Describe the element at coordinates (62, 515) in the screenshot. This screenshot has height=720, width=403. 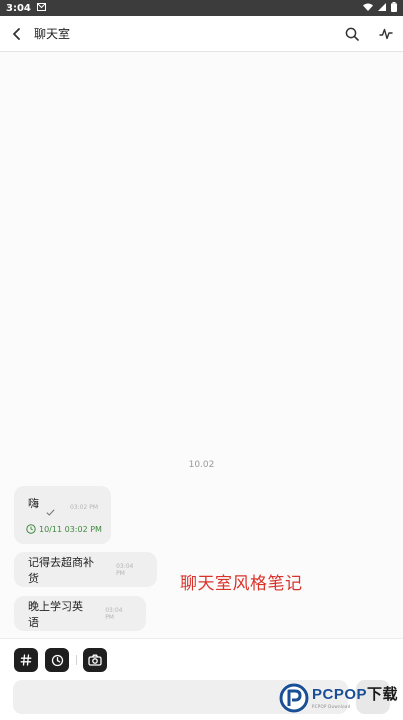
I see `message-bubble: 嗨 03:02 PM 10/11 03:02 PM` at that location.